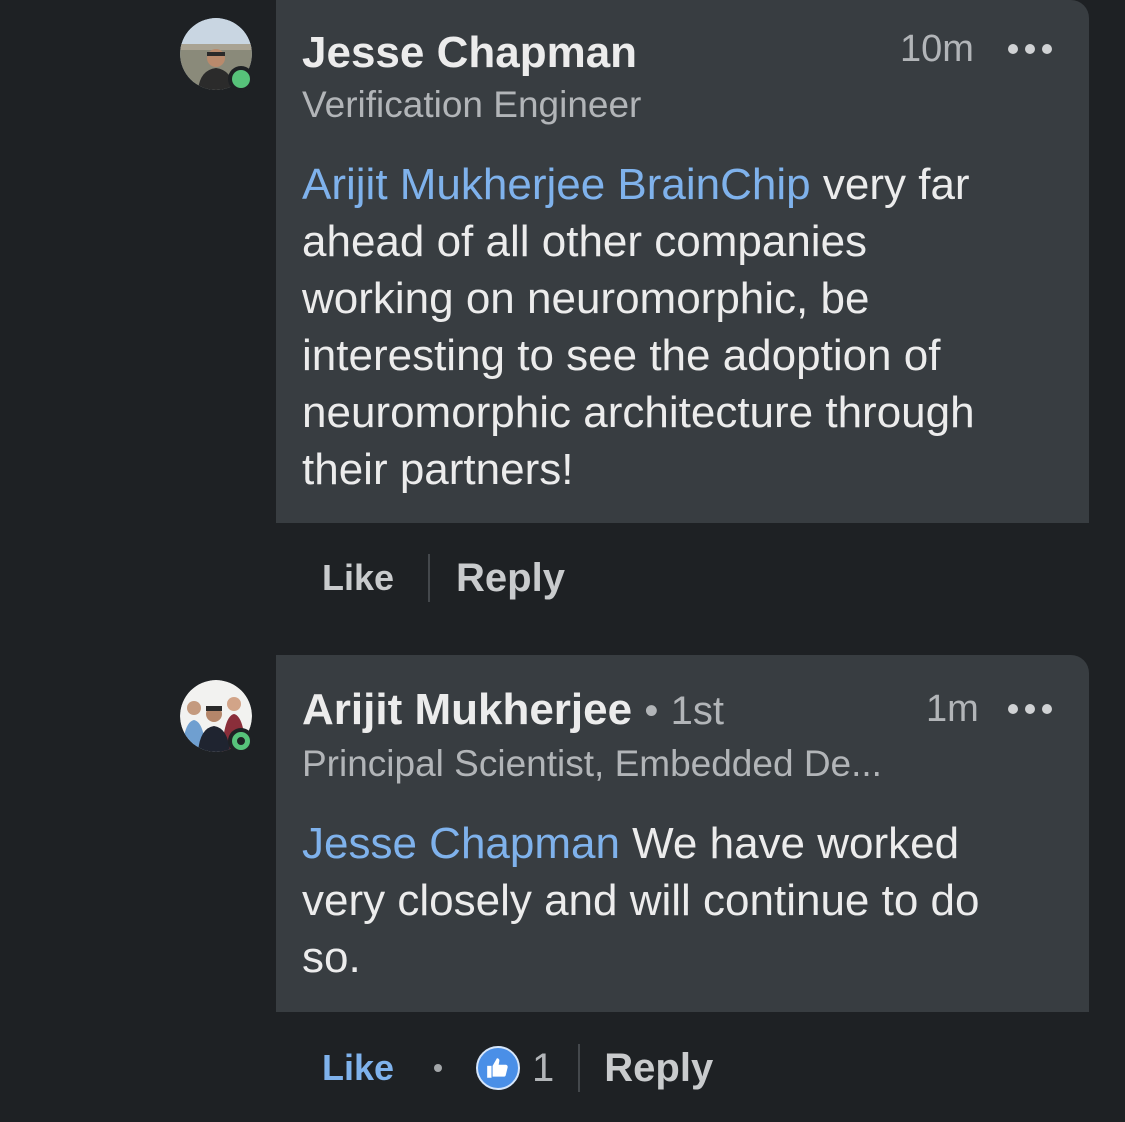  What do you see at coordinates (621, 355) in the screenshot?
I see `comment-line-4: interesting to see the adoption of` at bounding box center [621, 355].